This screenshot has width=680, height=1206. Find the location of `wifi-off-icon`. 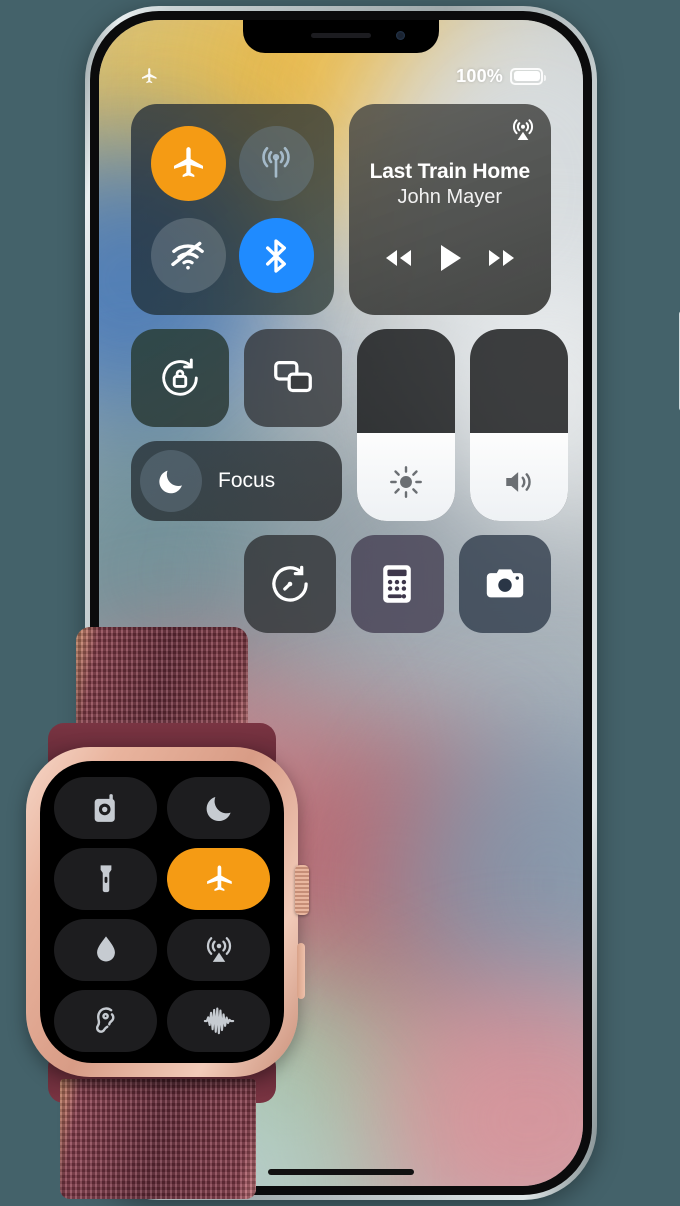

wifi-off-icon is located at coordinates (187, 255).